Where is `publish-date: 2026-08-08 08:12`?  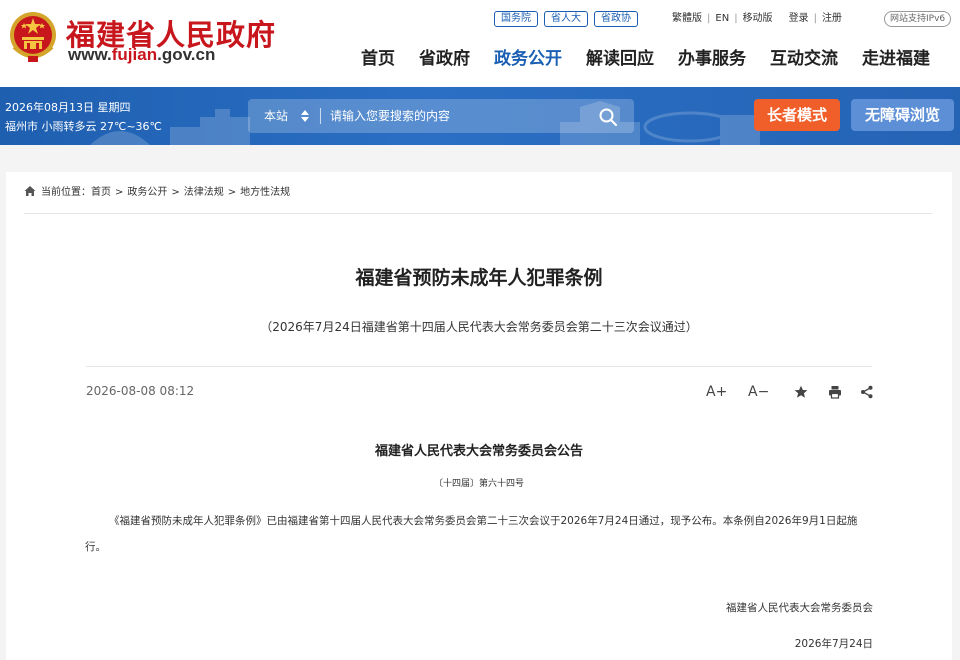 publish-date: 2026-08-08 08:12 is located at coordinates (140, 391).